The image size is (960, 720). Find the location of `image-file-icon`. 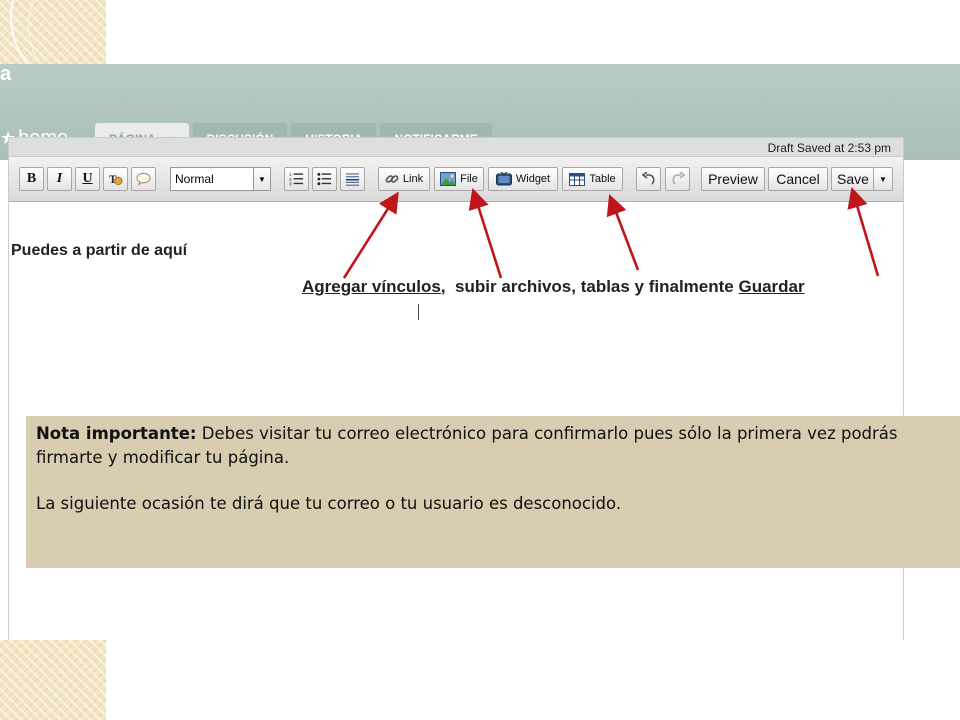

image-file-icon is located at coordinates (448, 179).